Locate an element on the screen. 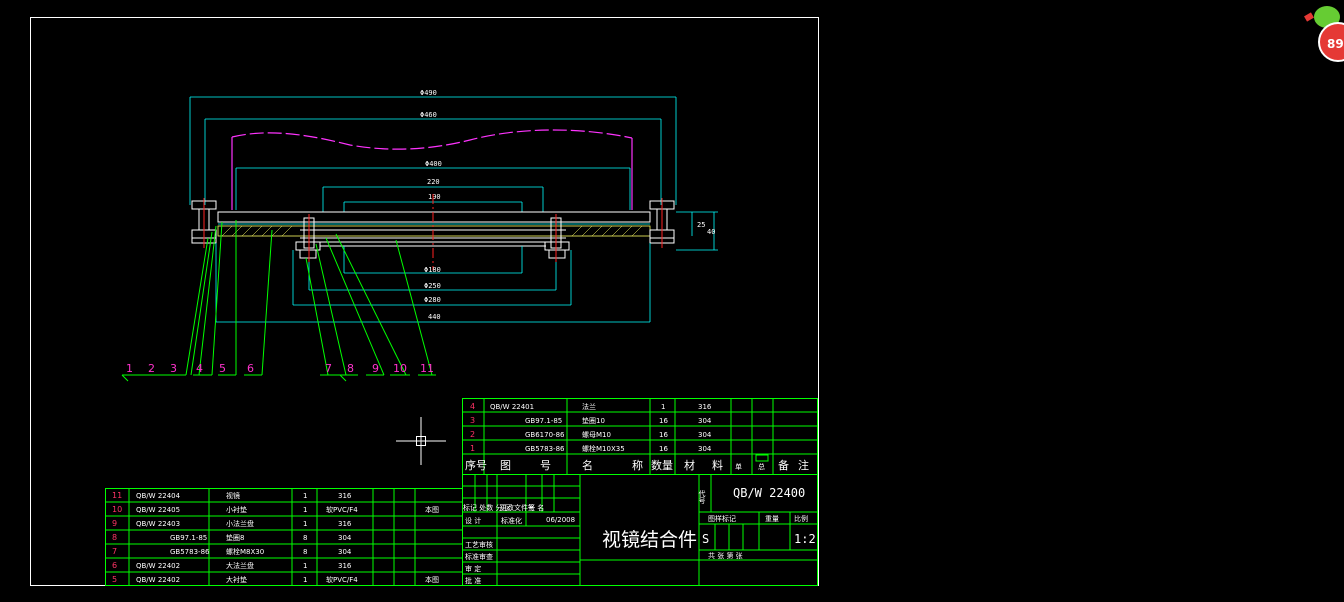 The height and width of the screenshot is (602, 1344). list-item: 8 is located at coordinates (114, 537).